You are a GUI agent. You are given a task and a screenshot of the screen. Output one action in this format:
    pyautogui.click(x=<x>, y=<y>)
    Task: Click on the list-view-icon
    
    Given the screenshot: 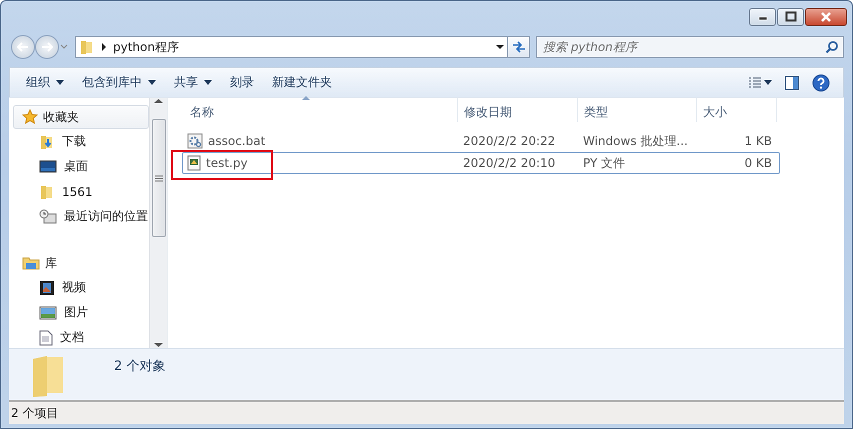 What is the action you would take?
    pyautogui.click(x=756, y=83)
    